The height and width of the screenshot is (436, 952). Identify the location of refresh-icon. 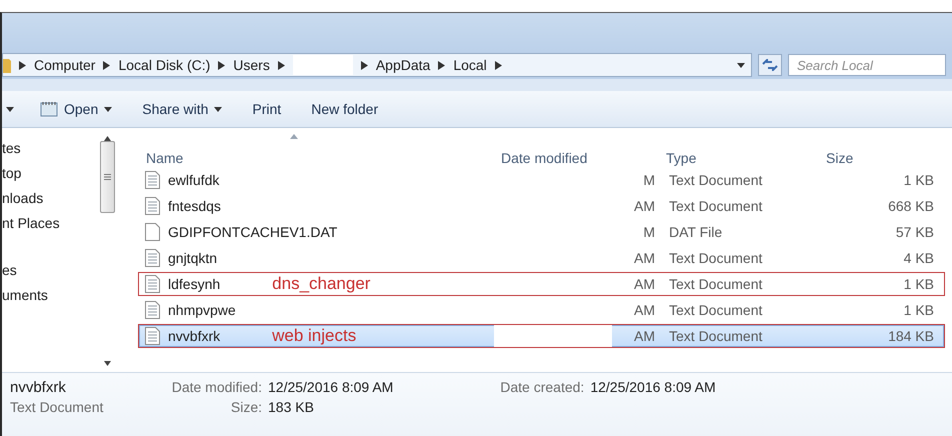
(770, 65).